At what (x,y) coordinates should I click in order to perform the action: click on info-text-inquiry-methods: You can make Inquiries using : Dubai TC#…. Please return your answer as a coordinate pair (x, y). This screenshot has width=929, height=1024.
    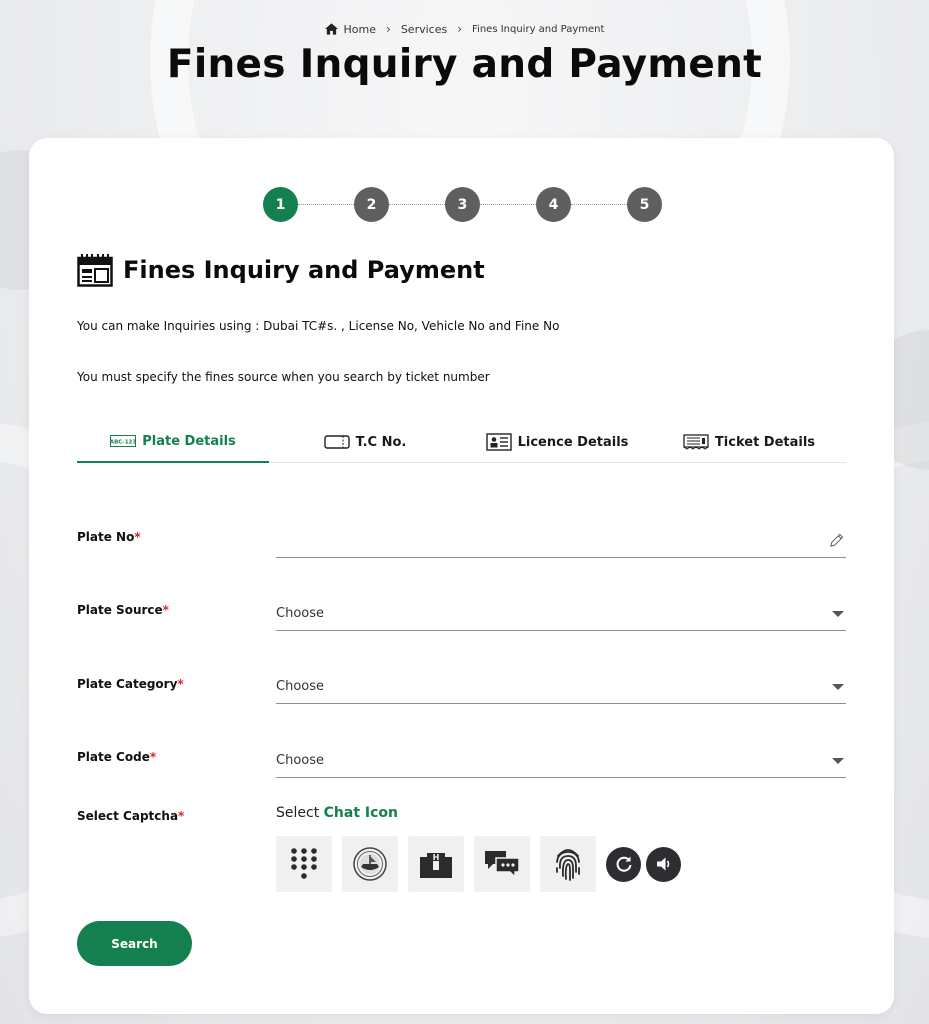
    Looking at the image, I should click on (318, 326).